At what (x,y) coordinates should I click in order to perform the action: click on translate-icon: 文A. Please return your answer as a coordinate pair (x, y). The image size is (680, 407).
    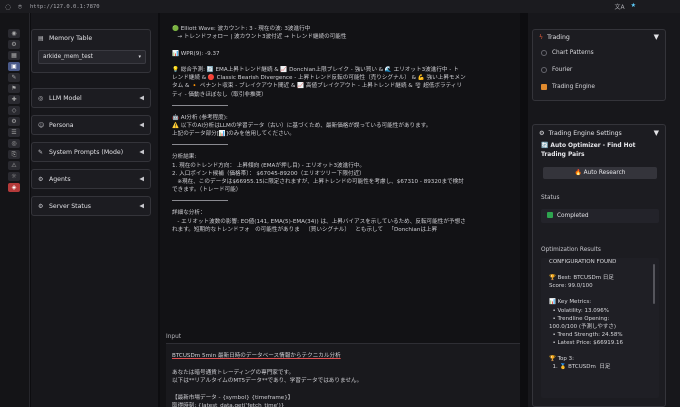
    Looking at the image, I should click on (620, 6).